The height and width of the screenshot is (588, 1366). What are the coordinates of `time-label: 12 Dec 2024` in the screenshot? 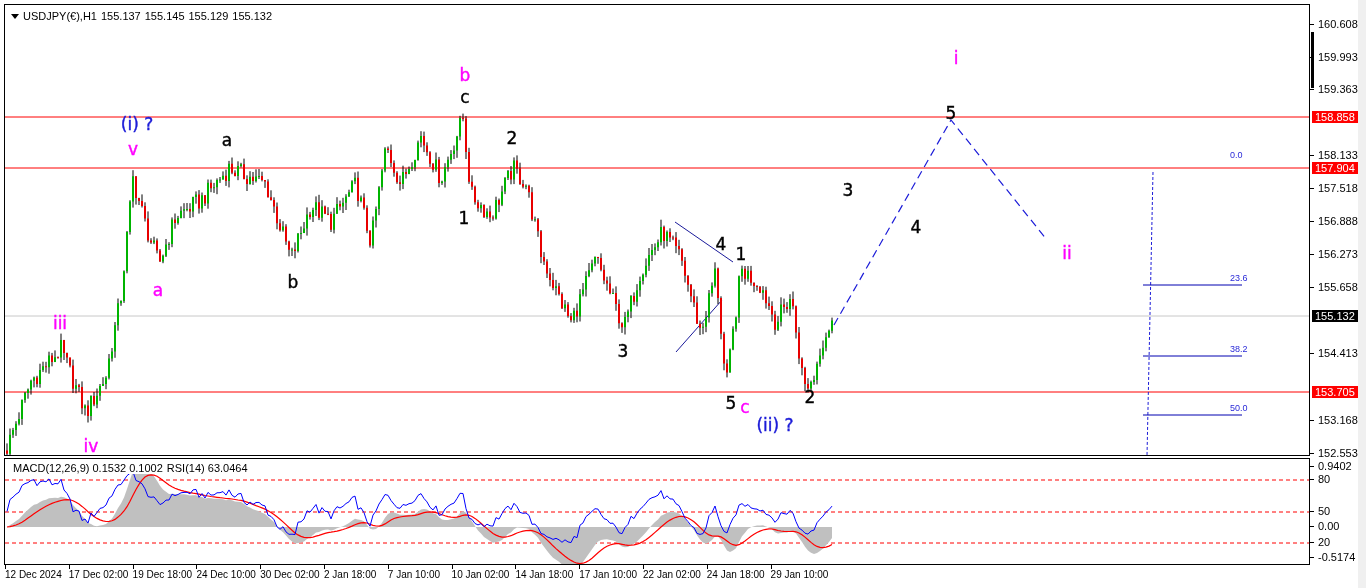 It's located at (33, 574).